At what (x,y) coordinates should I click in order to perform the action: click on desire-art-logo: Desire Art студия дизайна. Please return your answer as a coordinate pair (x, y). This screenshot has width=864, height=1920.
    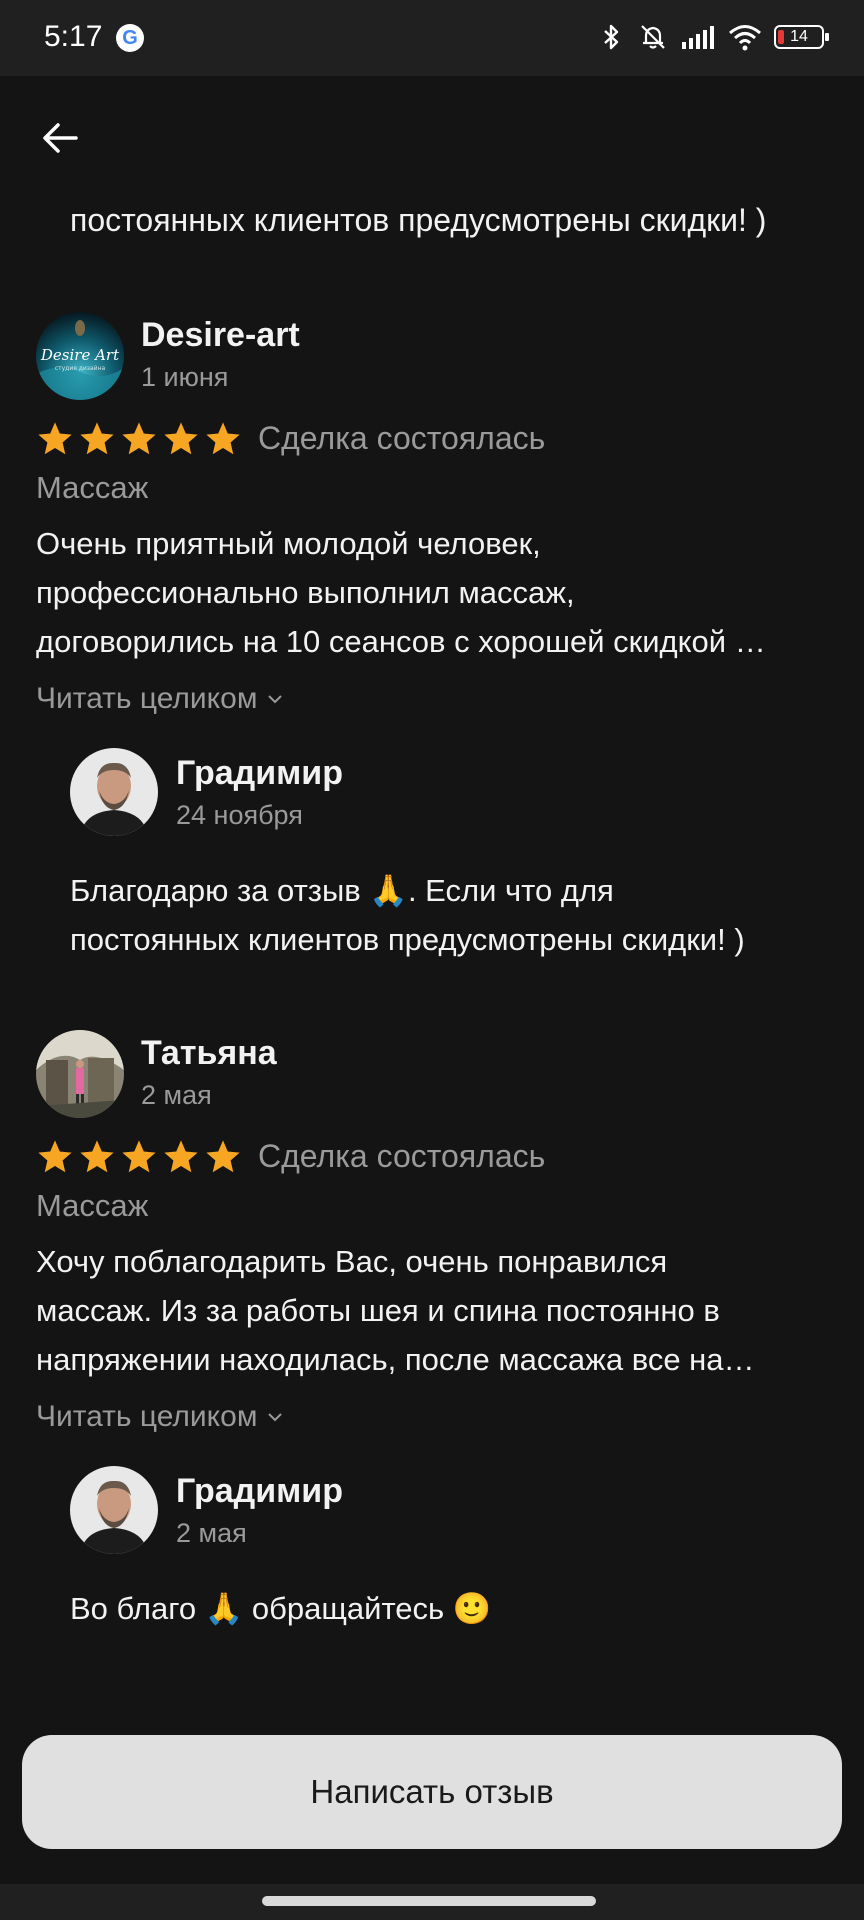
    Looking at the image, I should click on (80, 356).